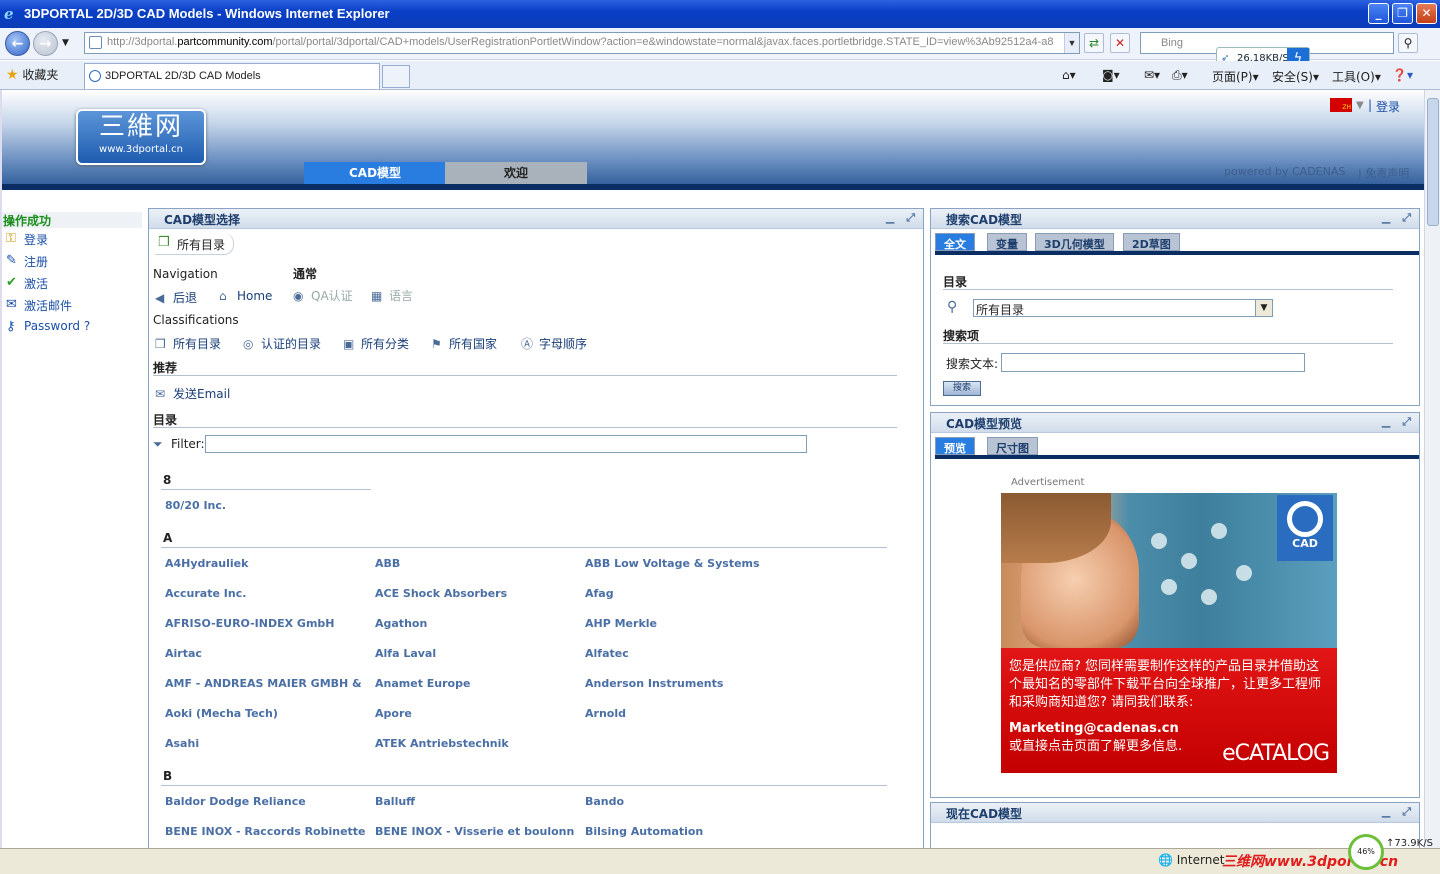 The width and height of the screenshot is (1440, 874). Describe the element at coordinates (1383, 173) in the screenshot. I see `disclaimer-link: | 免责声明` at that location.